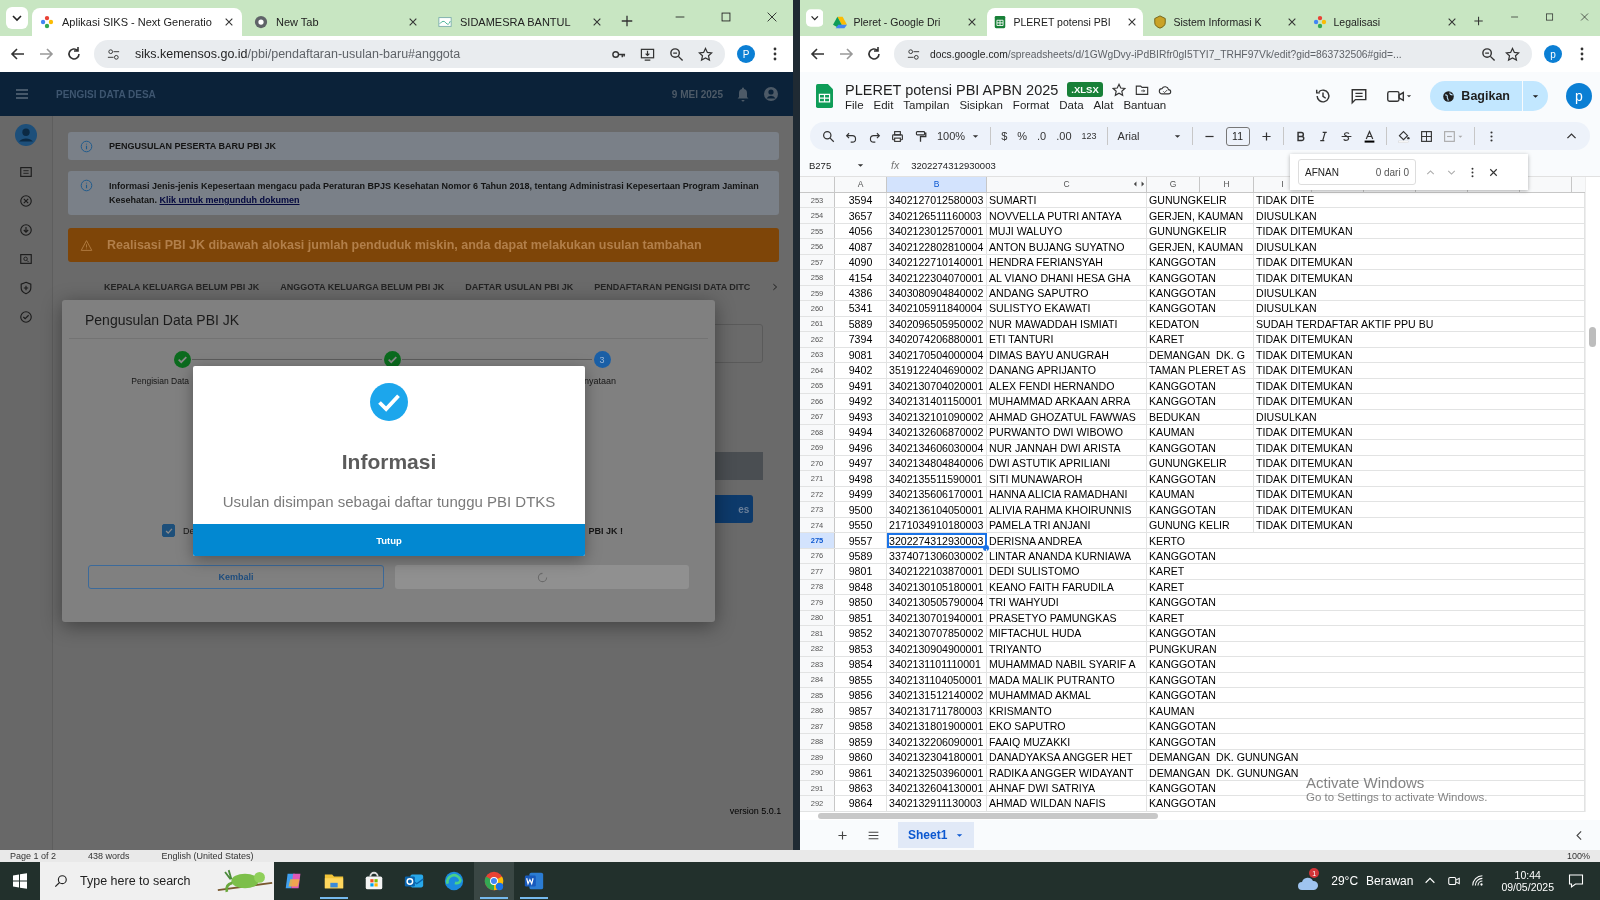 The height and width of the screenshot is (900, 1600). Describe the element at coordinates (1345, 881) in the screenshot. I see `temperature: 29°C` at that location.